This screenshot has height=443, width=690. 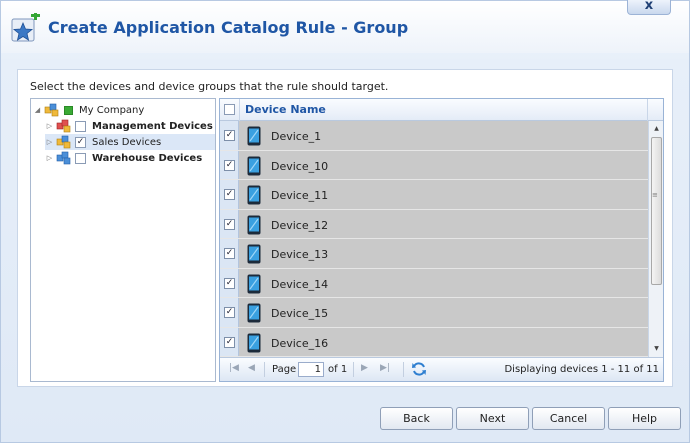 I want to click on warehouse-devices-checkbox, so click(x=80, y=158).